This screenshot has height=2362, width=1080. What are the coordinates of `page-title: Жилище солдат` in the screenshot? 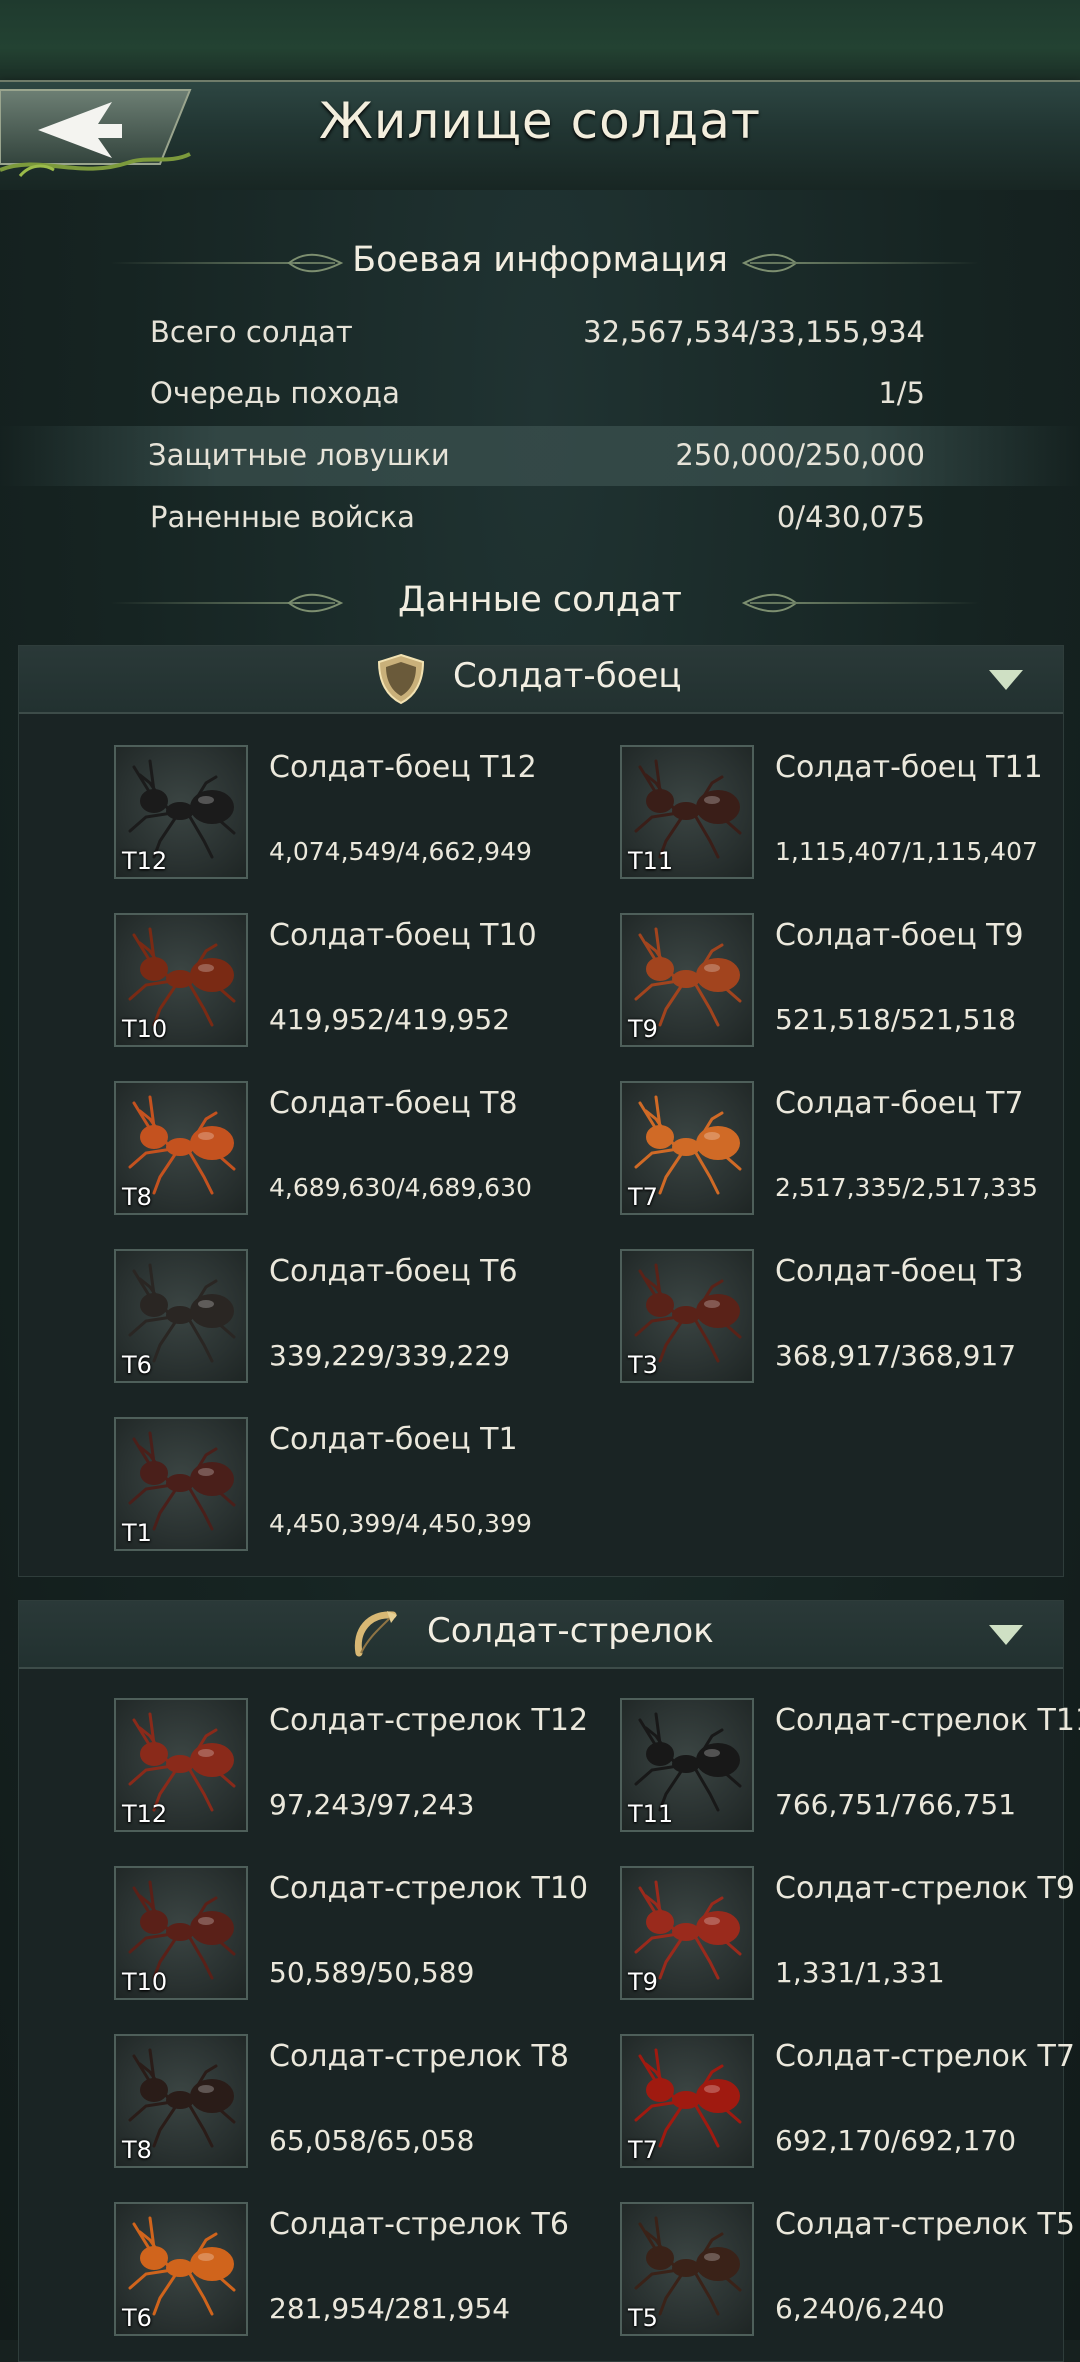 It's located at (540, 121).